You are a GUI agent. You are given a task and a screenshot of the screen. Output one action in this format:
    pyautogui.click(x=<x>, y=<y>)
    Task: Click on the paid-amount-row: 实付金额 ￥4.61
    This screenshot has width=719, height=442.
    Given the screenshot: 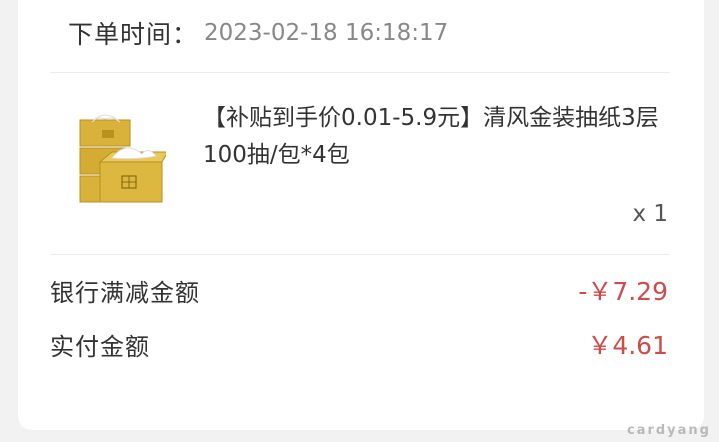 What is the action you would take?
    pyautogui.click(x=359, y=344)
    